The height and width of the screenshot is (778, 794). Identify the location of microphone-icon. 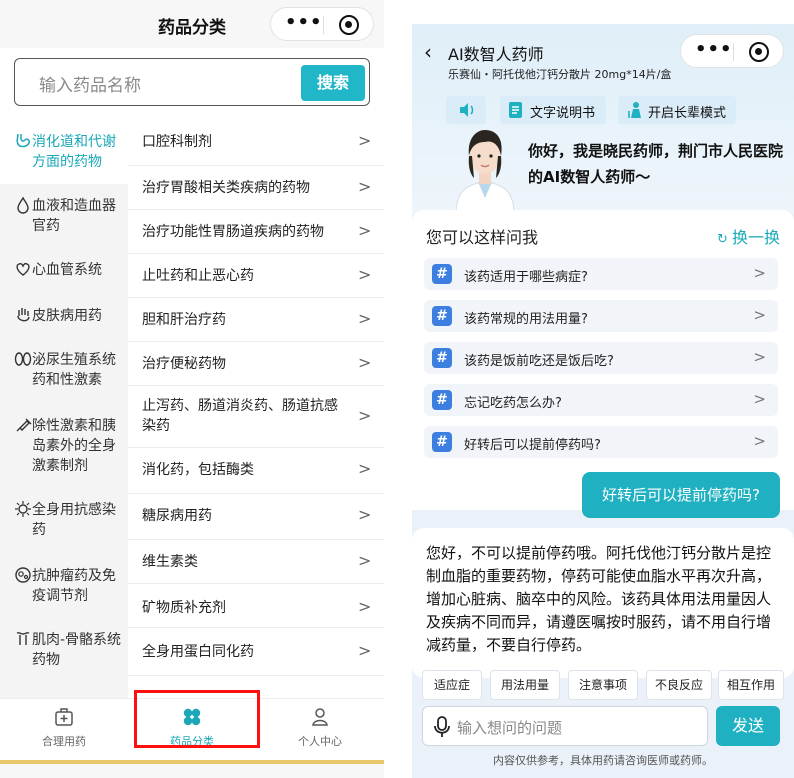
(442, 727).